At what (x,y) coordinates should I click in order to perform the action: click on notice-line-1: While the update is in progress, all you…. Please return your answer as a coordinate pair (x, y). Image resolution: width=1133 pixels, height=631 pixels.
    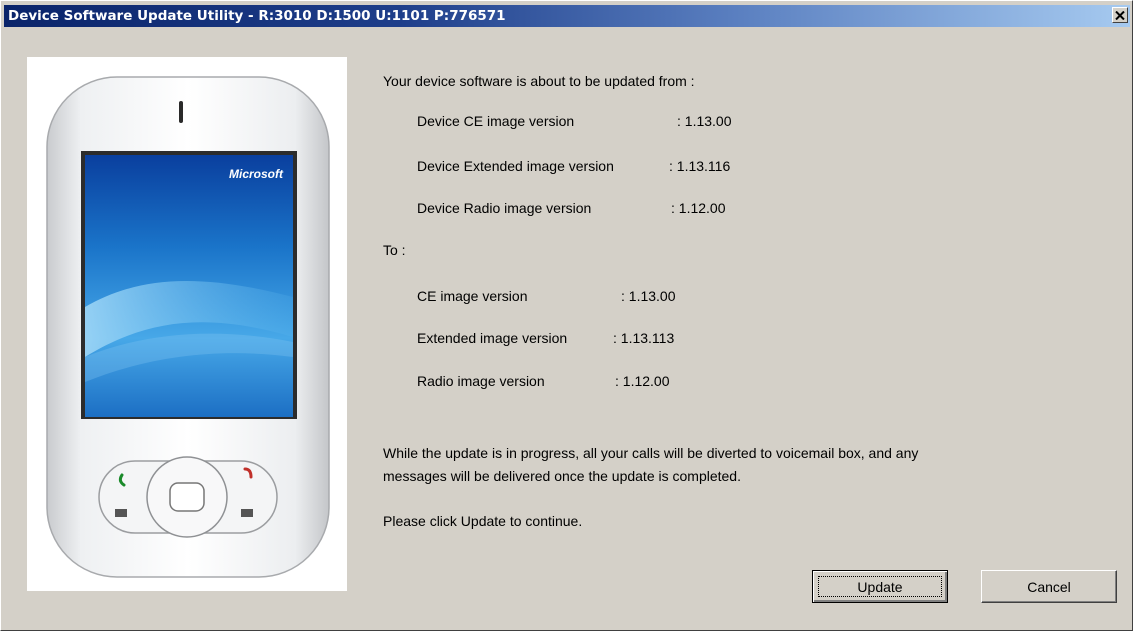
    Looking at the image, I should click on (651, 453).